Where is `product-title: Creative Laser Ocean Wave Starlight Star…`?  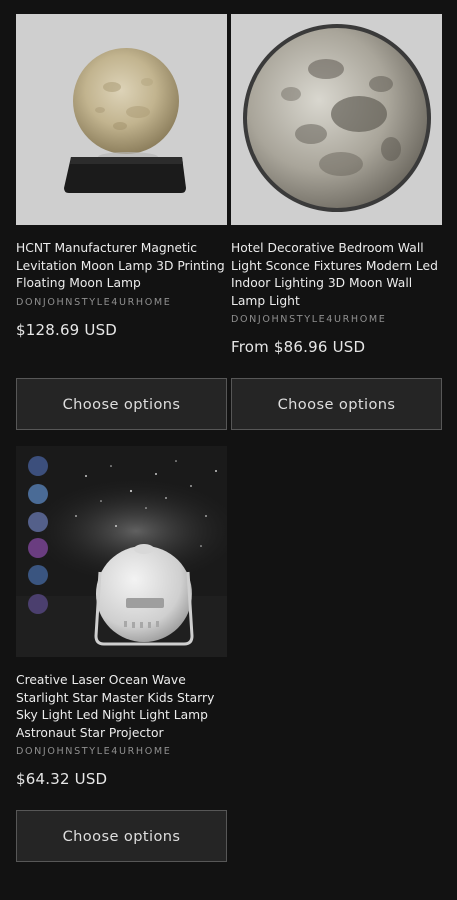 product-title: Creative Laser Ocean Wave Starlight Star… is located at coordinates (121, 707).